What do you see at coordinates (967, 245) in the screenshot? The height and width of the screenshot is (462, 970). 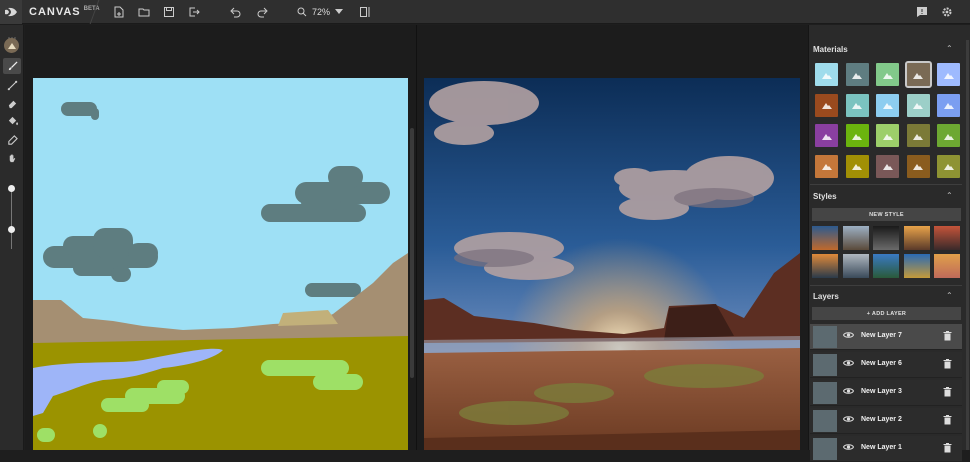 I see `panel-scrollbar` at bounding box center [967, 245].